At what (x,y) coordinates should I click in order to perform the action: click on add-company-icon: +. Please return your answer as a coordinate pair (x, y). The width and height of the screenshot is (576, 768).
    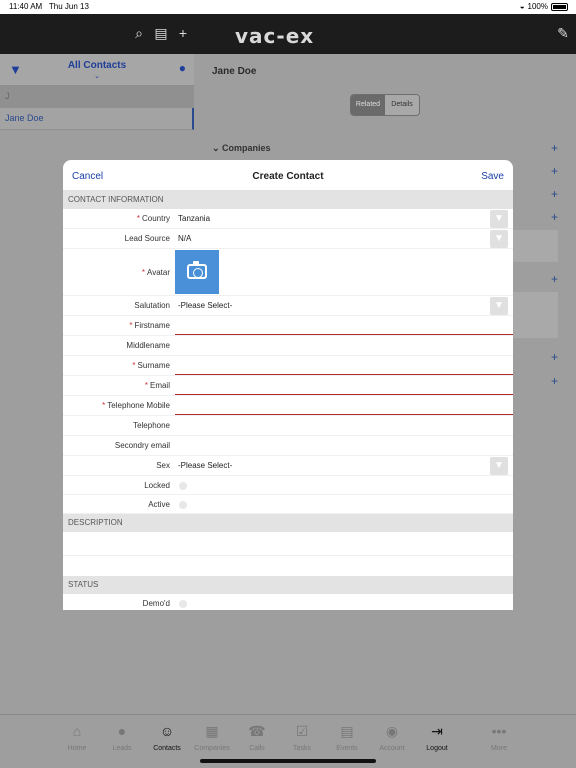
    Looking at the image, I should click on (554, 148).